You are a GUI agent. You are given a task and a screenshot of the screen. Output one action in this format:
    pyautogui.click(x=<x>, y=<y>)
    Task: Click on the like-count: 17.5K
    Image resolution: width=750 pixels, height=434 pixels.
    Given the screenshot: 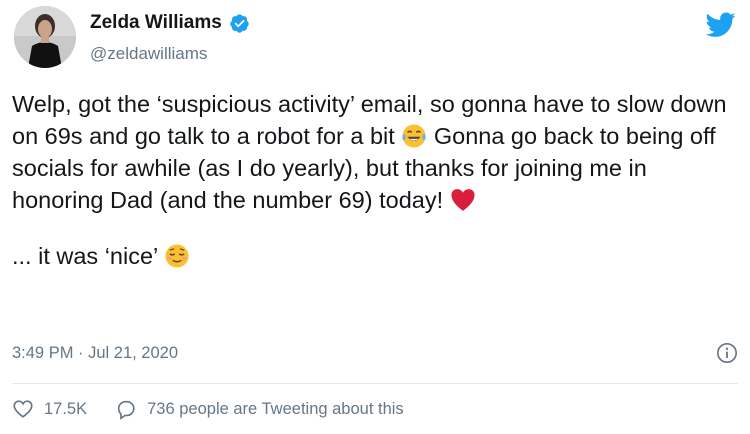 What is the action you would take?
    pyautogui.click(x=66, y=408)
    